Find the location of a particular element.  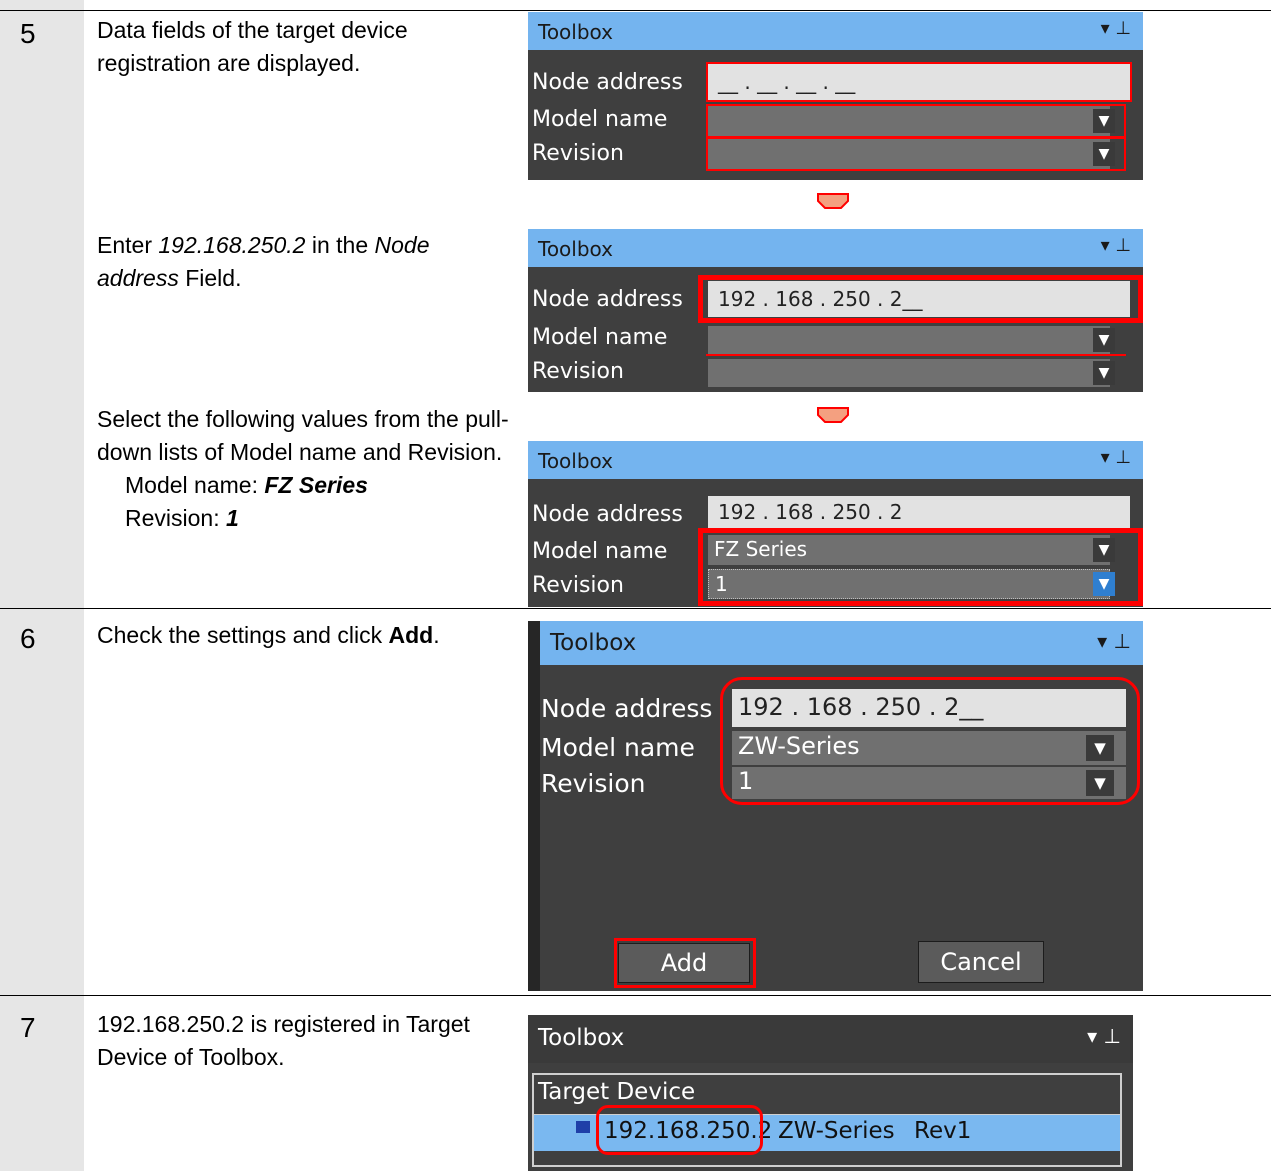

model-name-select is located at coordinates (909, 340).